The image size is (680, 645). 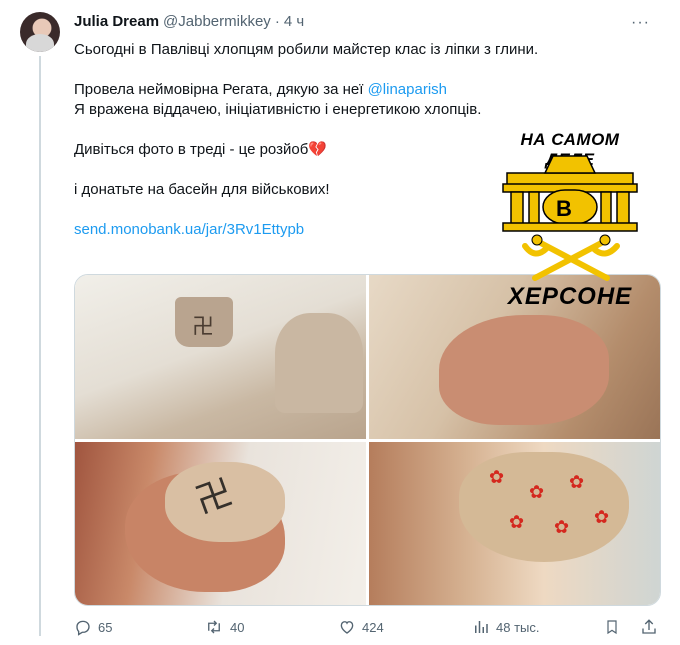 What do you see at coordinates (361, 627) in the screenshot?
I see `like-button: 424` at bounding box center [361, 627].